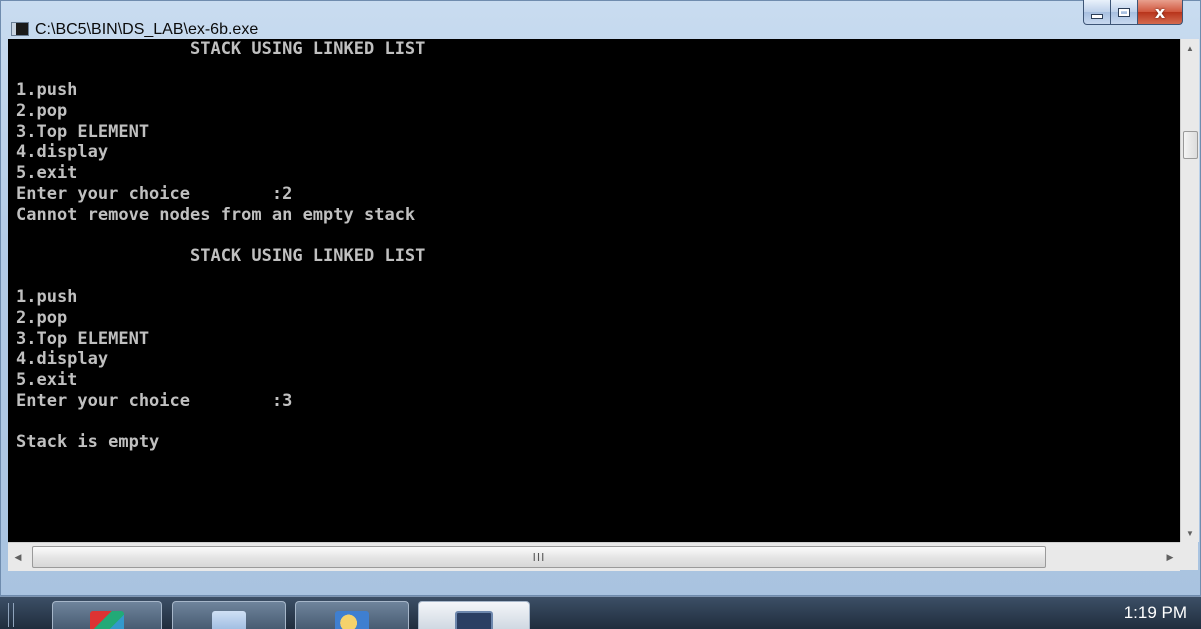  What do you see at coordinates (1189, 290) in the screenshot?
I see `vertical-scrollbar: ▲ ▼` at bounding box center [1189, 290].